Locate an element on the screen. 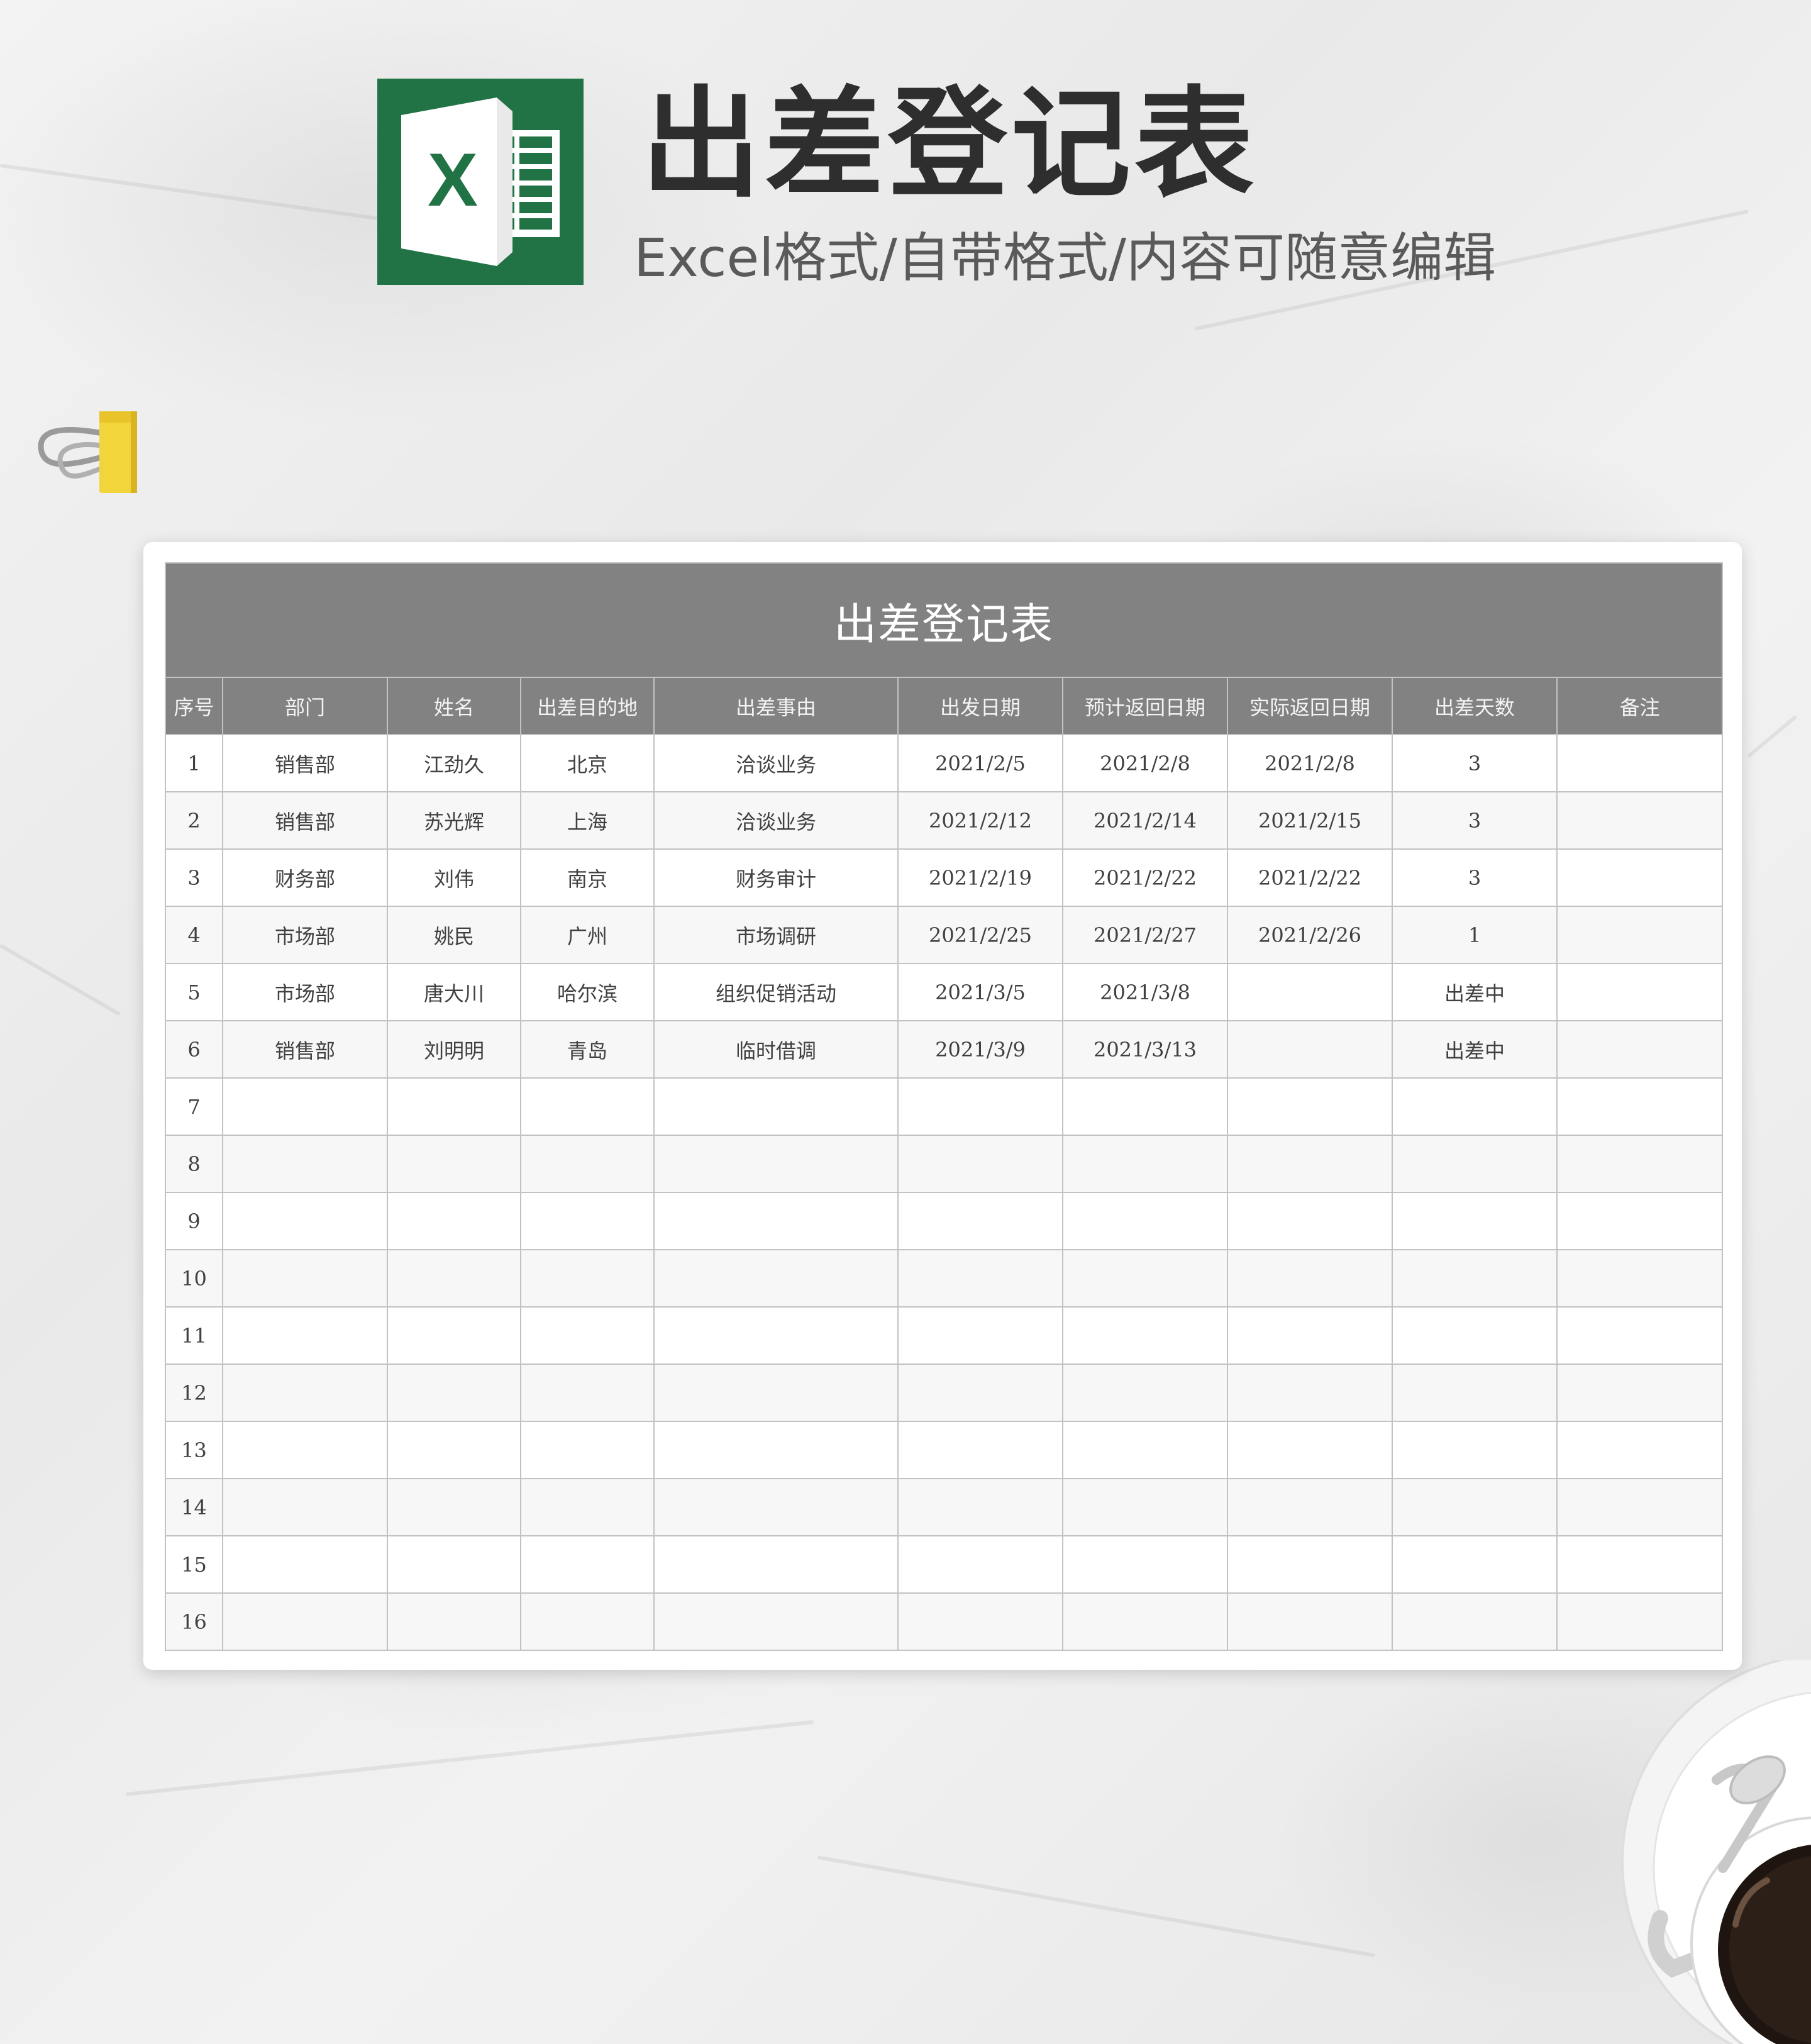 The width and height of the screenshot is (1811, 2044). column-header-index: 序号 is located at coordinates (194, 706).